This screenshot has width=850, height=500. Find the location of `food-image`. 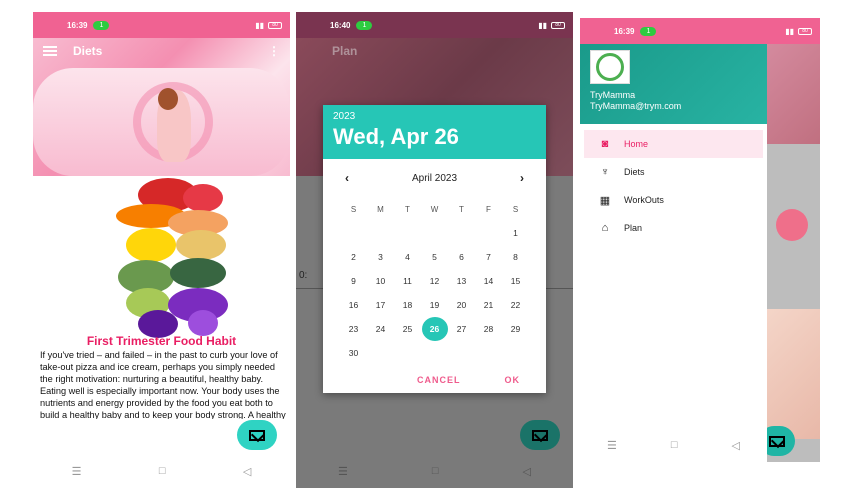

food-image is located at coordinates (173, 256).